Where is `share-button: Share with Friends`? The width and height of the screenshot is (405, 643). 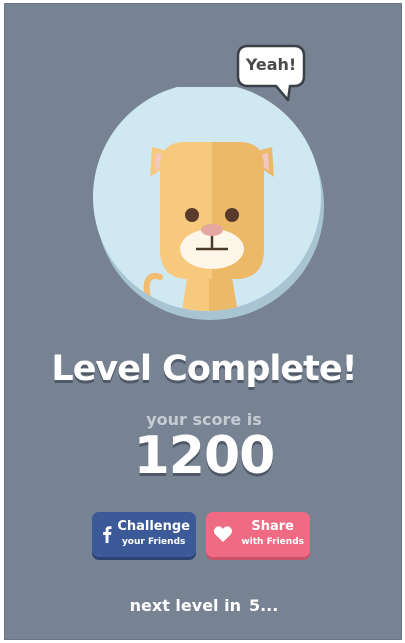 share-button: Share with Friends is located at coordinates (258, 534).